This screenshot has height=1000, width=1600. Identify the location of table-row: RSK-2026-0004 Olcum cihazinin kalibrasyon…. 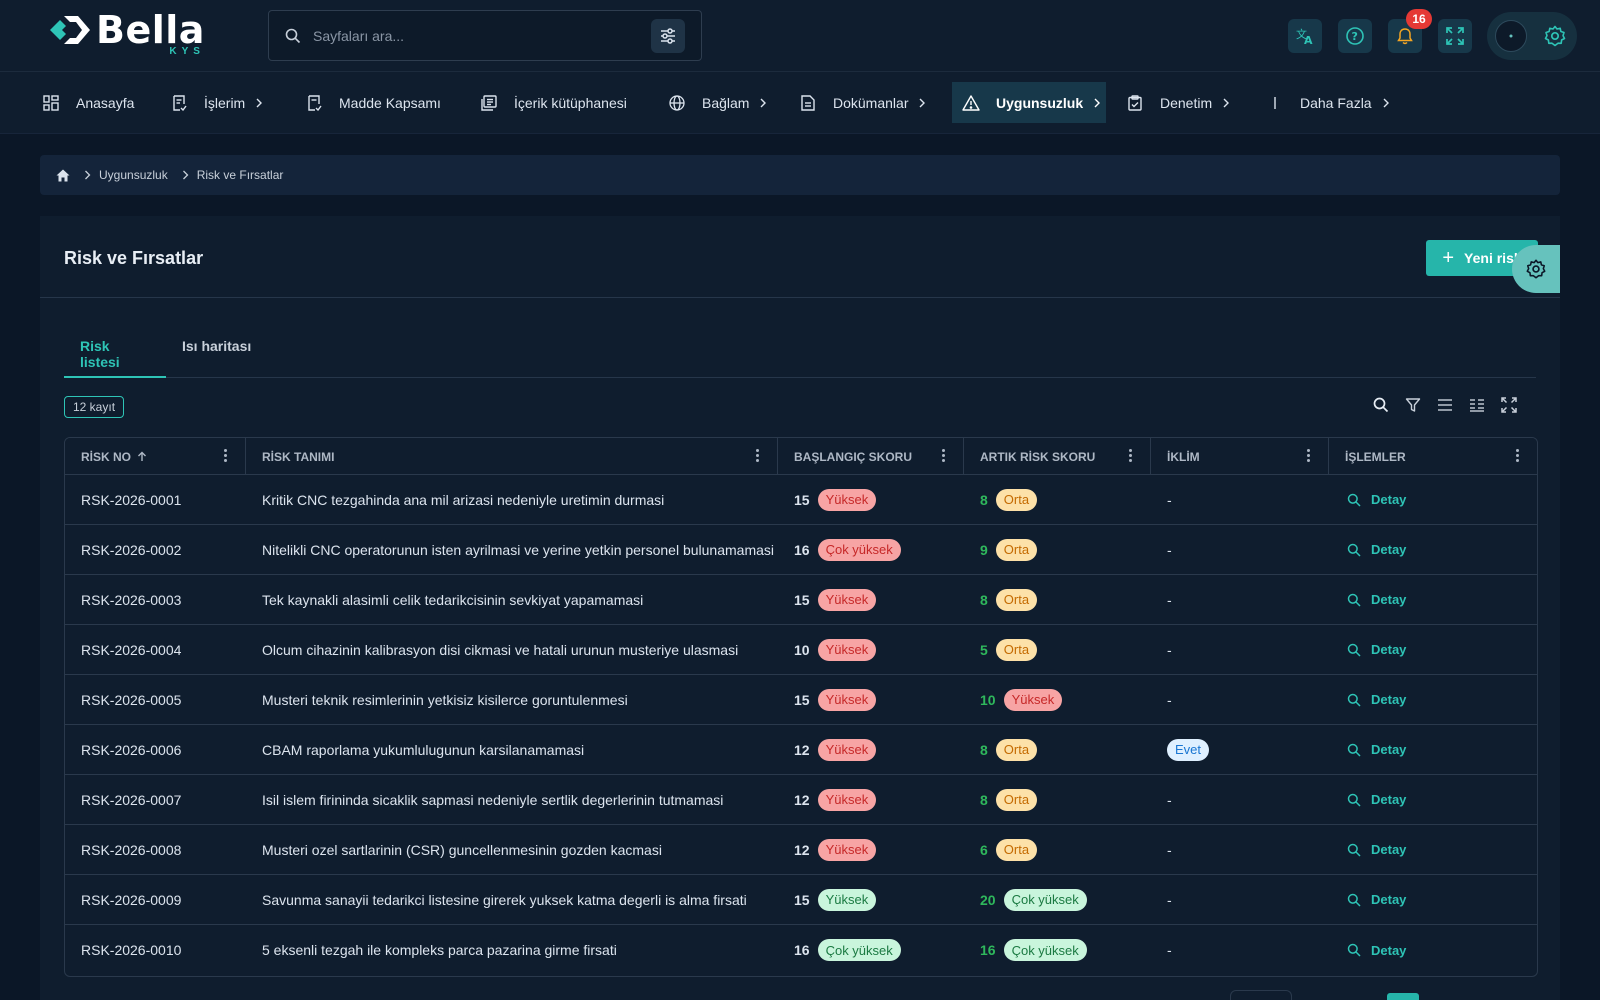
(801, 650).